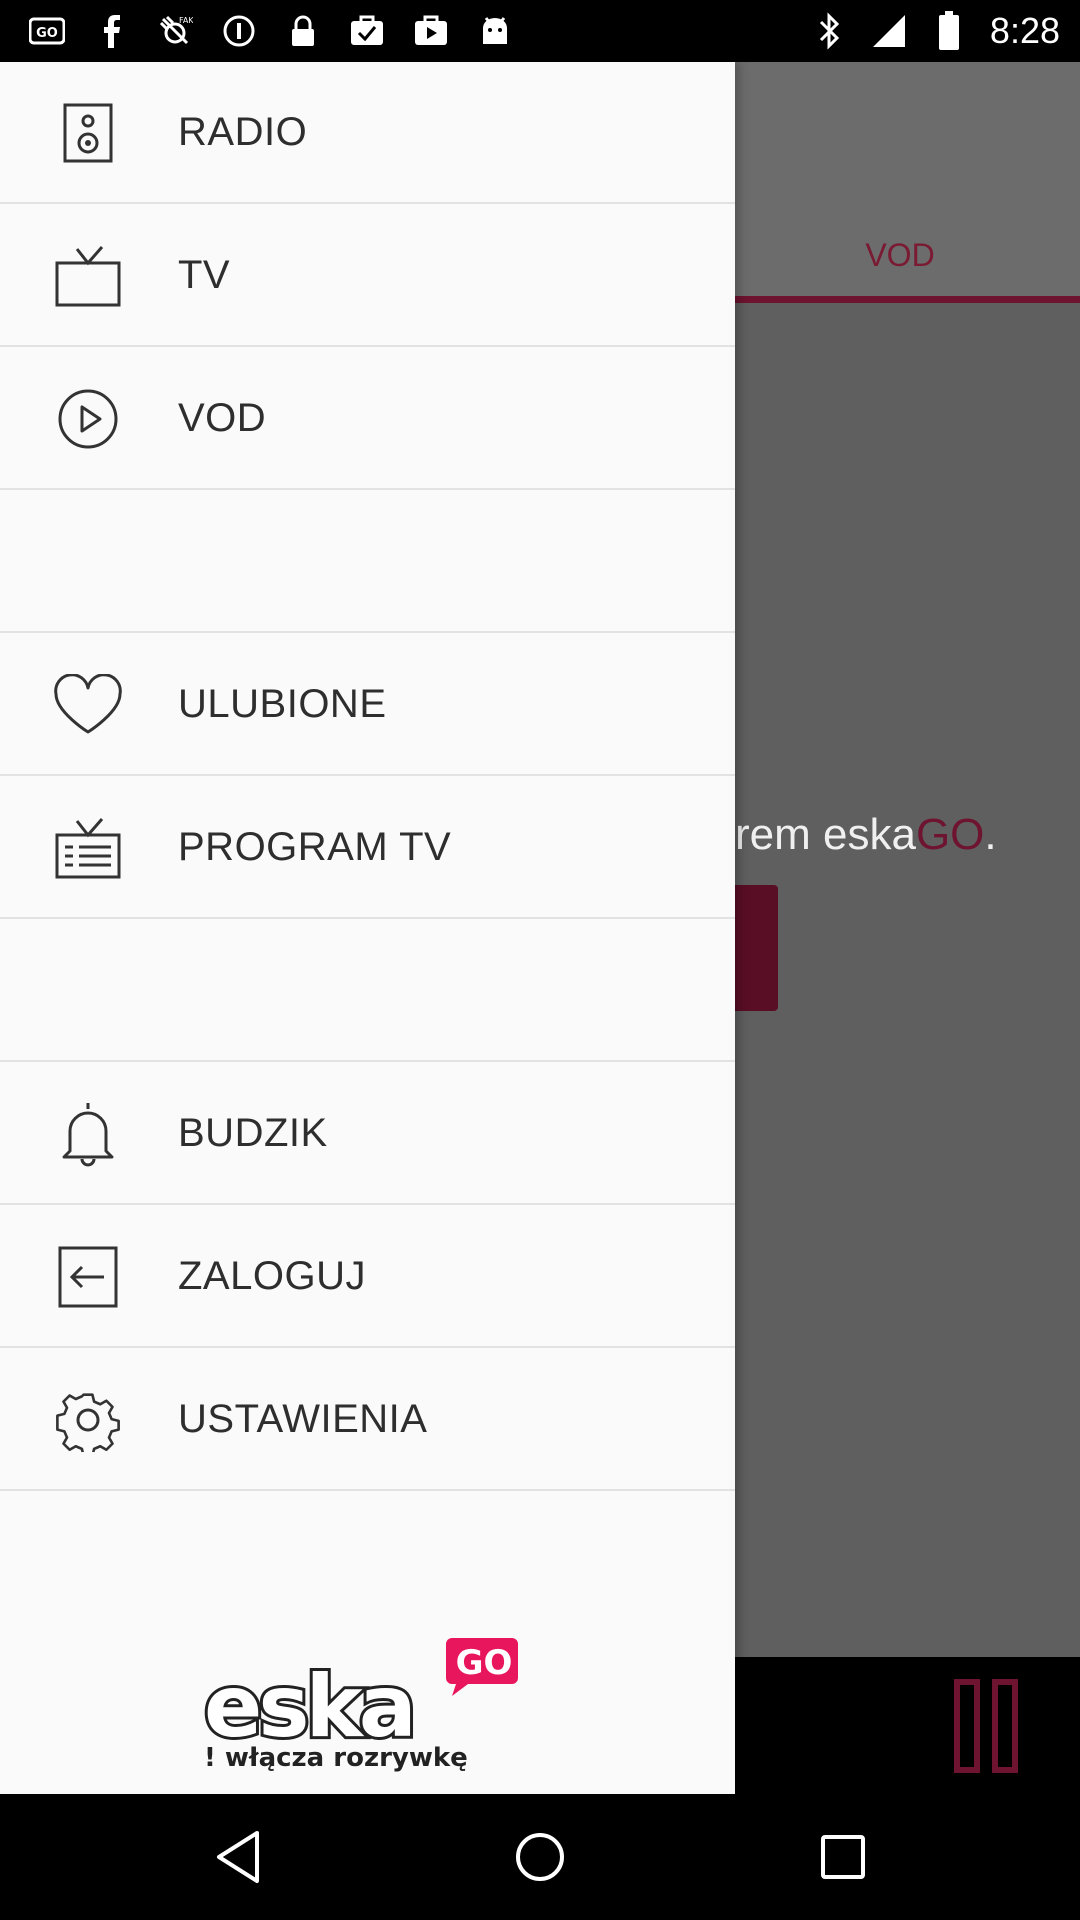  Describe the element at coordinates (88, 1277) in the screenshot. I see `login-icon` at that location.